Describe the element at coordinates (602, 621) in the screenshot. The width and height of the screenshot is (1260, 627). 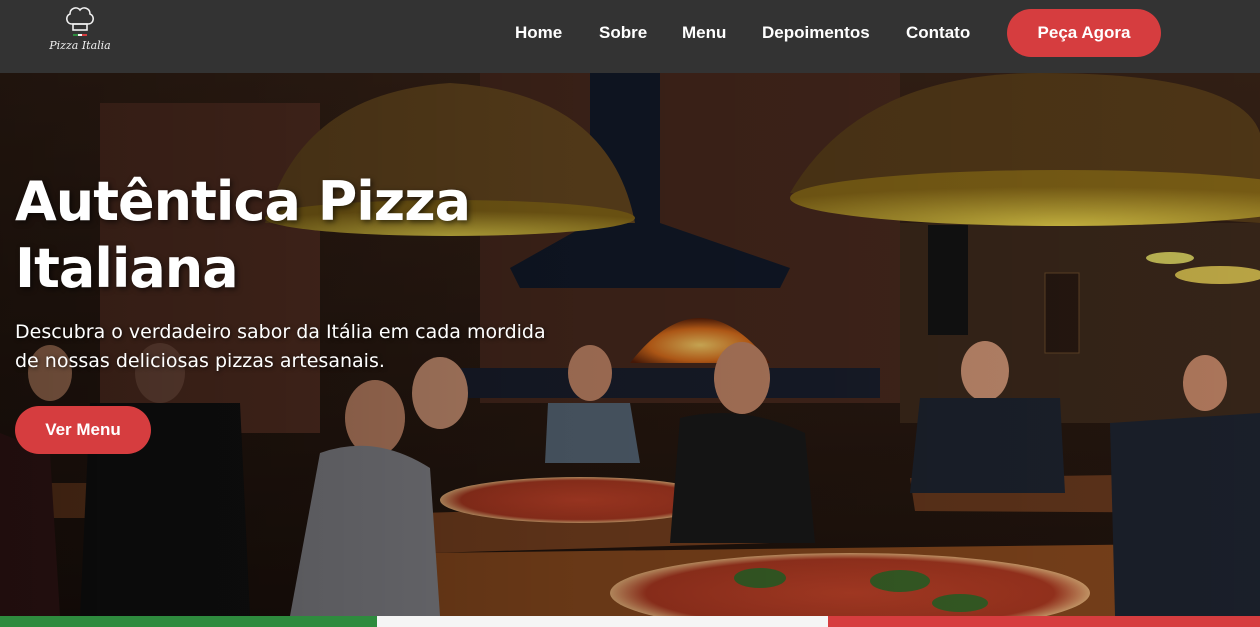
I see `flag-stripe-white` at that location.